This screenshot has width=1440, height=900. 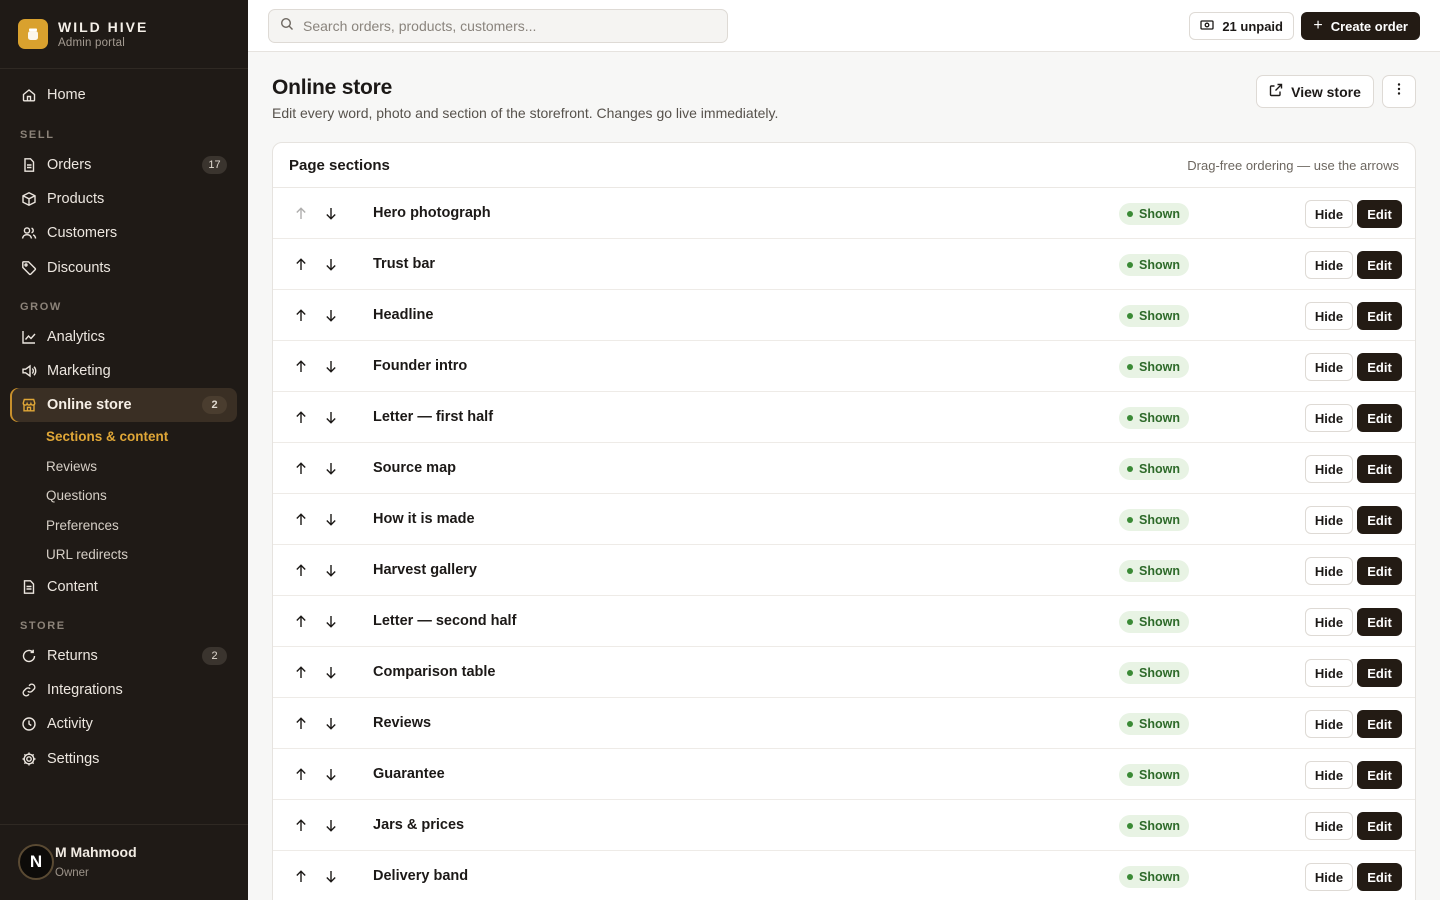 What do you see at coordinates (28, 165) in the screenshot?
I see `orders-icon` at bounding box center [28, 165].